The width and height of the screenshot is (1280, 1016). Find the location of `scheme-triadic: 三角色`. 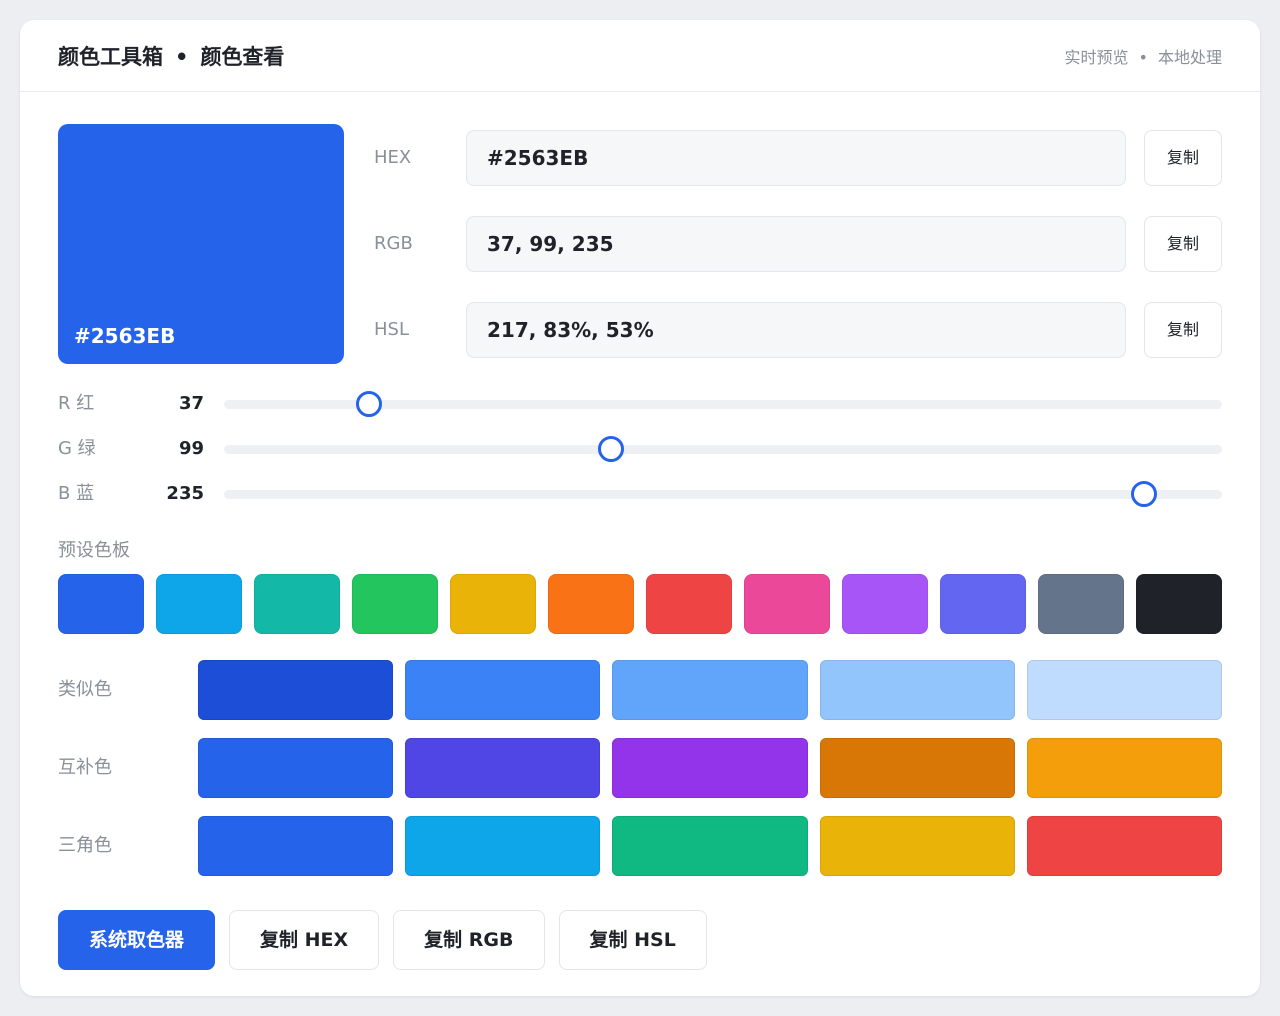

scheme-triadic: 三角色 is located at coordinates (640, 846).